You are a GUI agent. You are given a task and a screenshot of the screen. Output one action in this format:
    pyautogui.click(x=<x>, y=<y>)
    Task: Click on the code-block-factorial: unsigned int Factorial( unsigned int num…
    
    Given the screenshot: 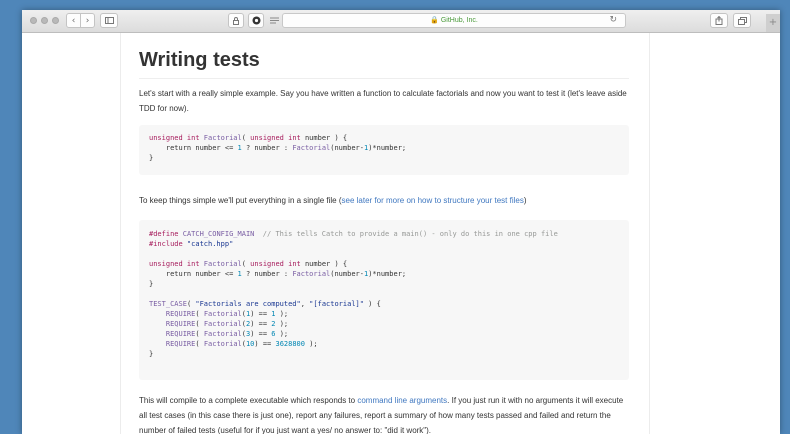 What is the action you would take?
    pyautogui.click(x=384, y=150)
    